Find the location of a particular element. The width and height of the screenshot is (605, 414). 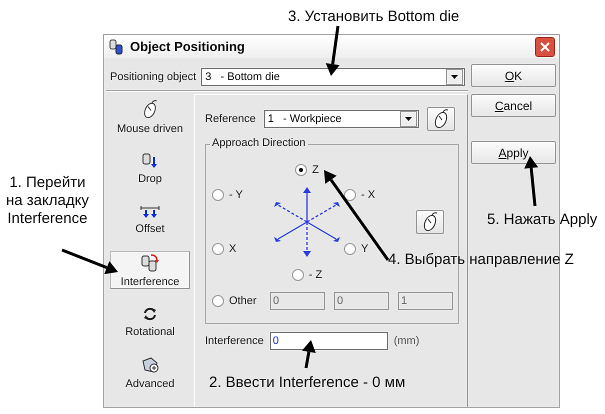

sidebar-tab: Drop is located at coordinates (150, 168).